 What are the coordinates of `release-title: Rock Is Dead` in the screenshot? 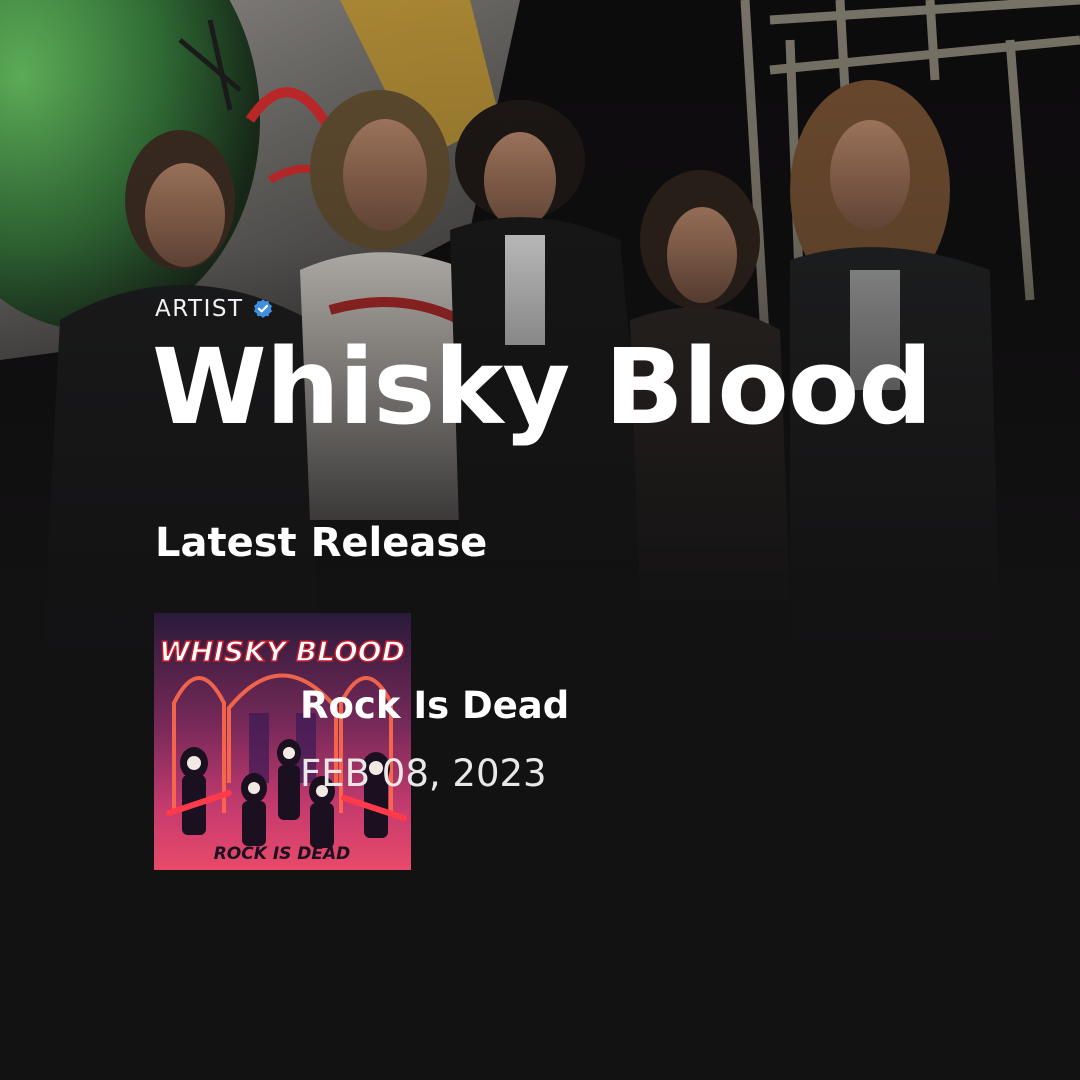 It's located at (434, 705).